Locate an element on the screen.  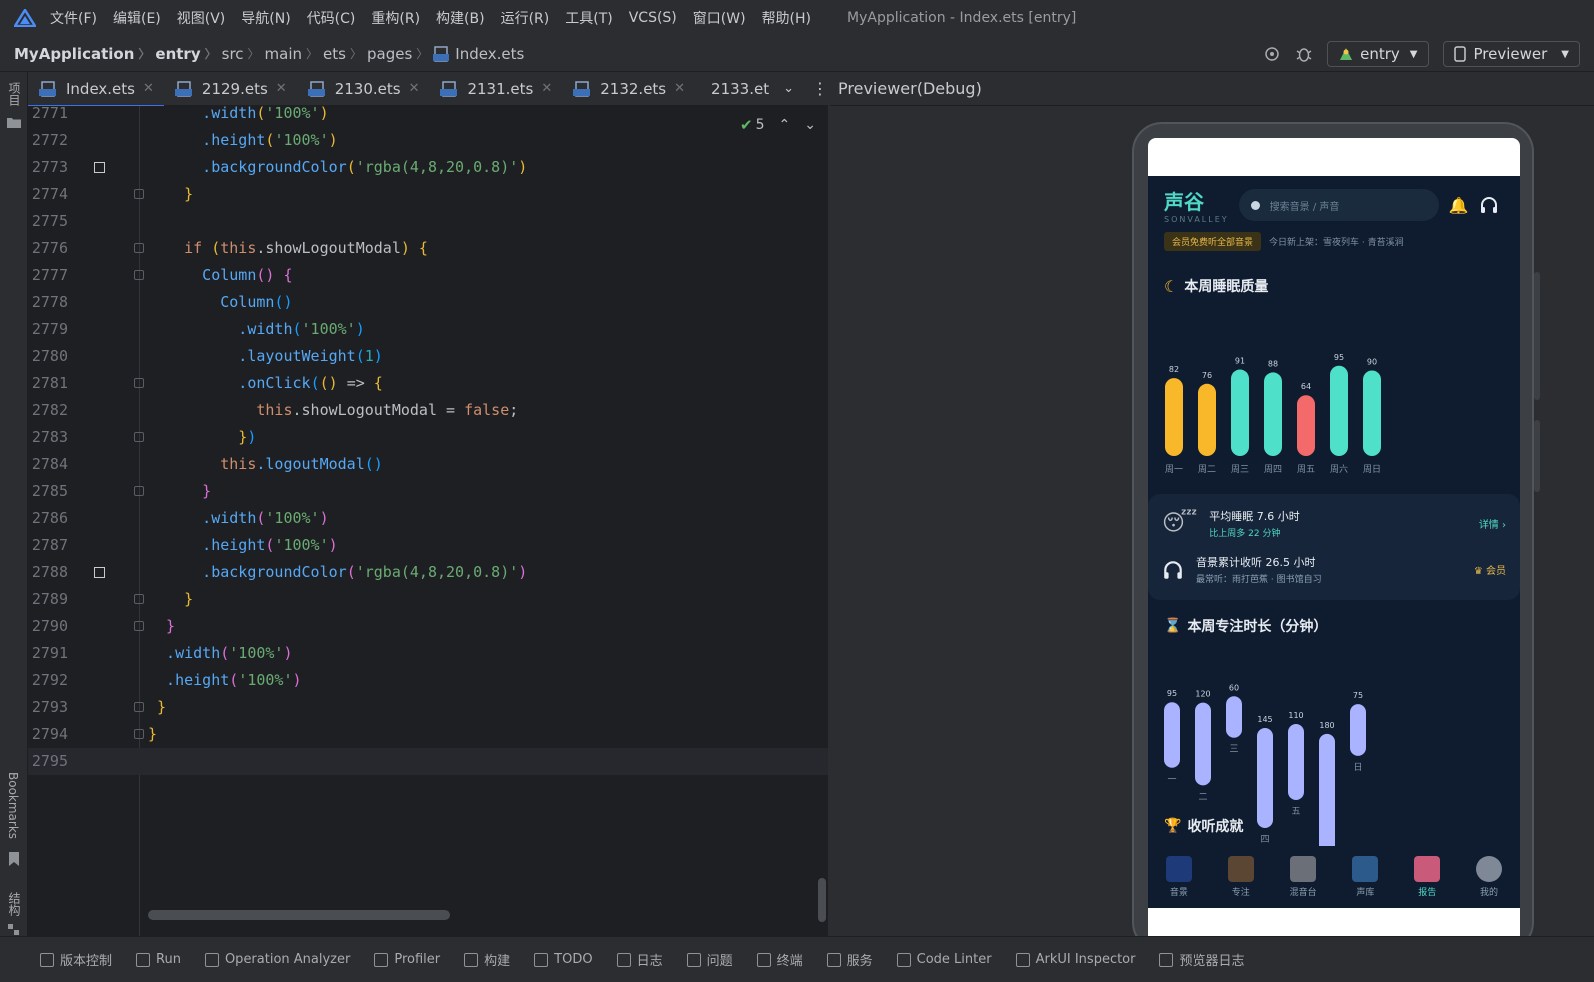
code-line: 2794} is located at coordinates (428, 734).